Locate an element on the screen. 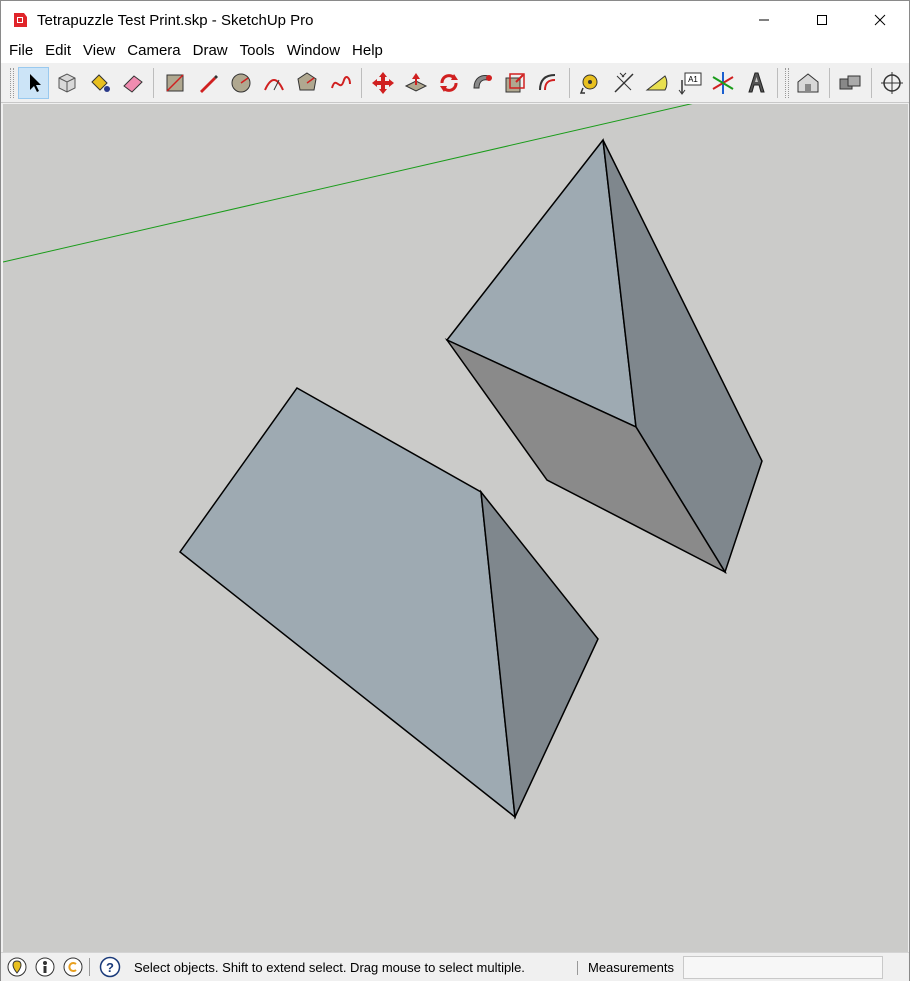  tape-measure-icon is located at coordinates (589, 84).